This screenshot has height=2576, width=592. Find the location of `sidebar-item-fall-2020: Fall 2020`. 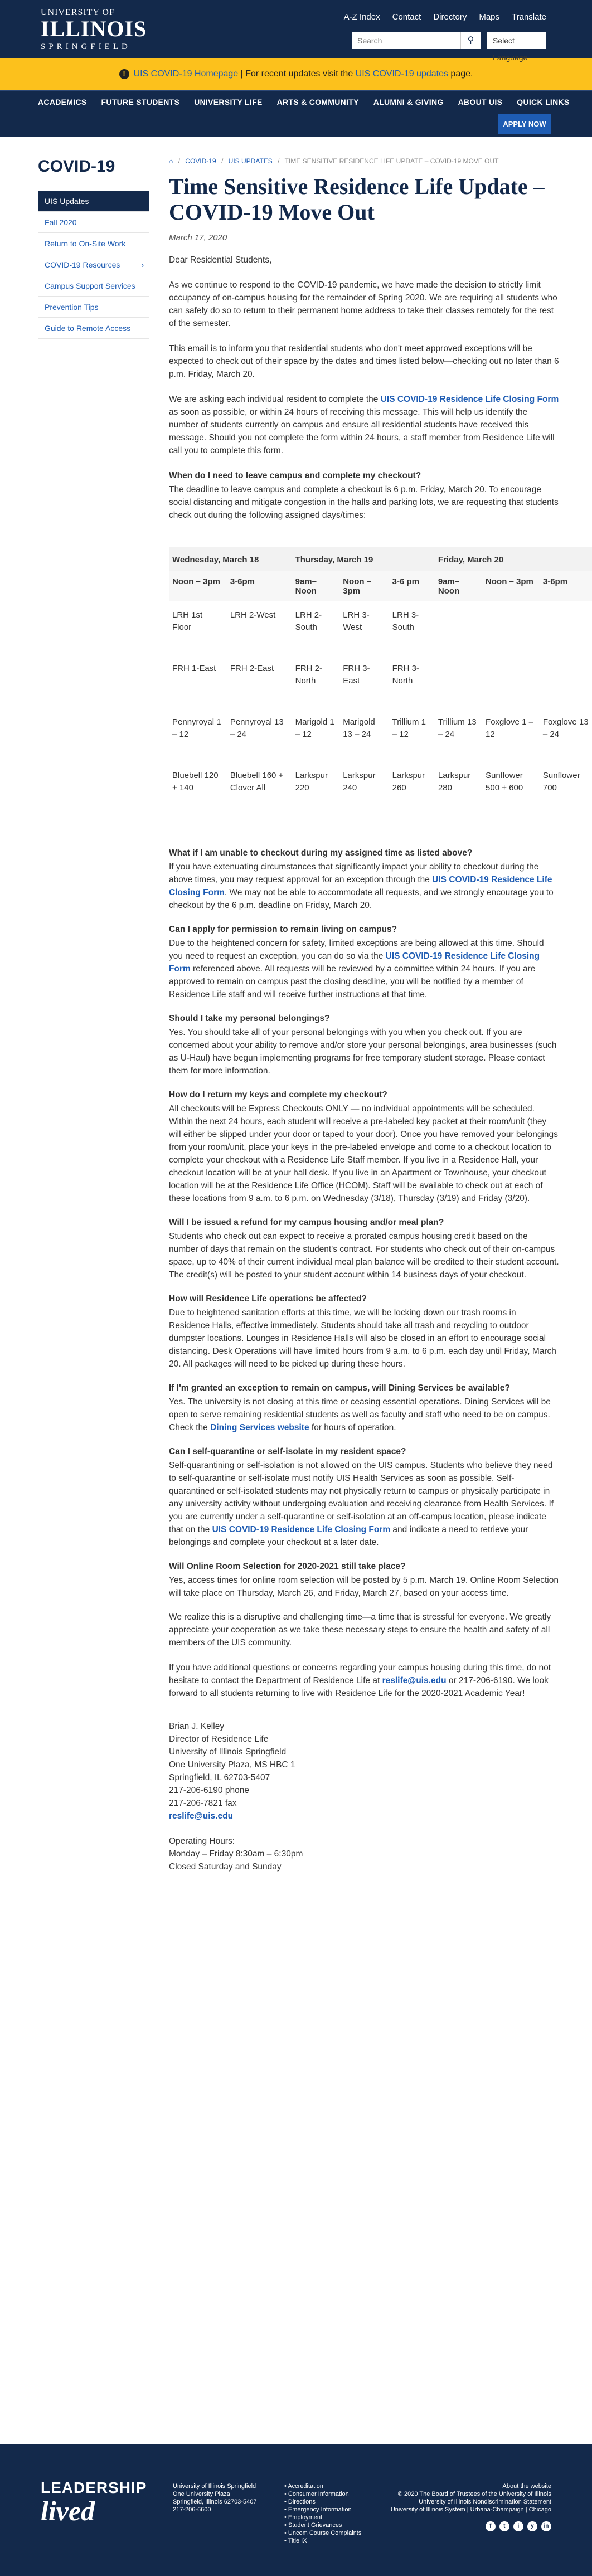

sidebar-item-fall-2020: Fall 2020 is located at coordinates (93, 223).